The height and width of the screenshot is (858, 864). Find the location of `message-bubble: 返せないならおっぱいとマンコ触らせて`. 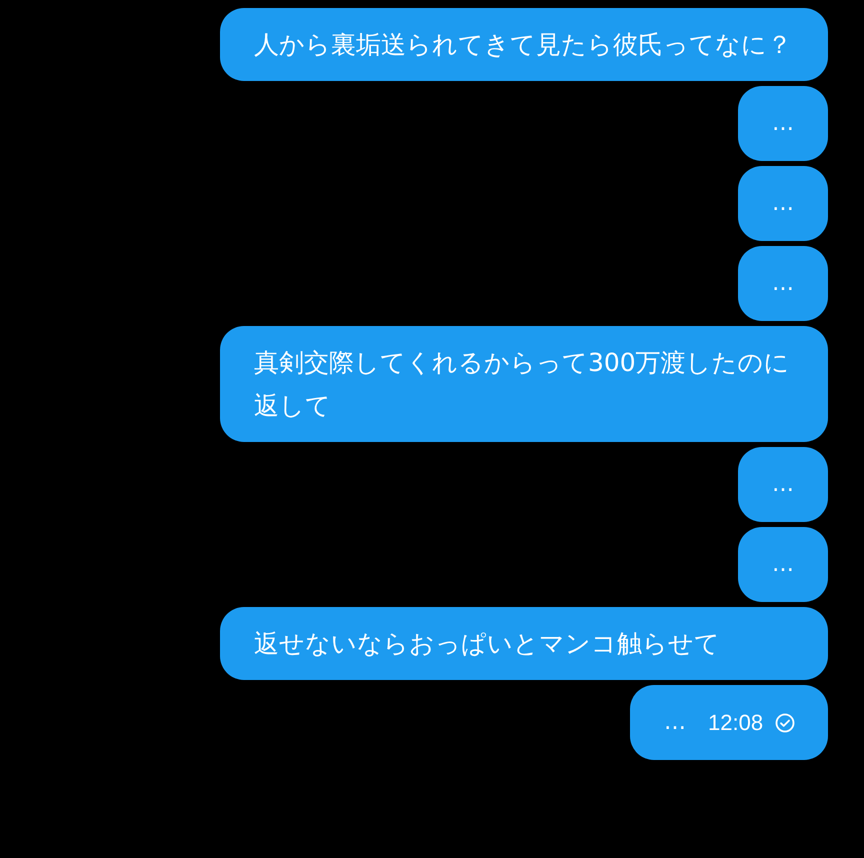

message-bubble: 返せないならおっぱいとマンコ触らせて is located at coordinates (524, 643).